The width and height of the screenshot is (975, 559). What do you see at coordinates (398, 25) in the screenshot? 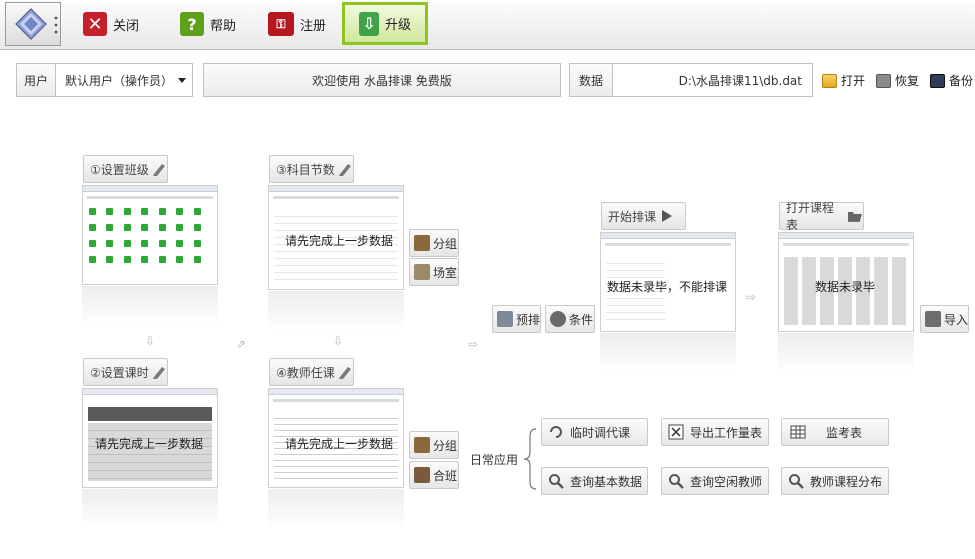
I see `upgrade-label: 升级` at bounding box center [398, 25].